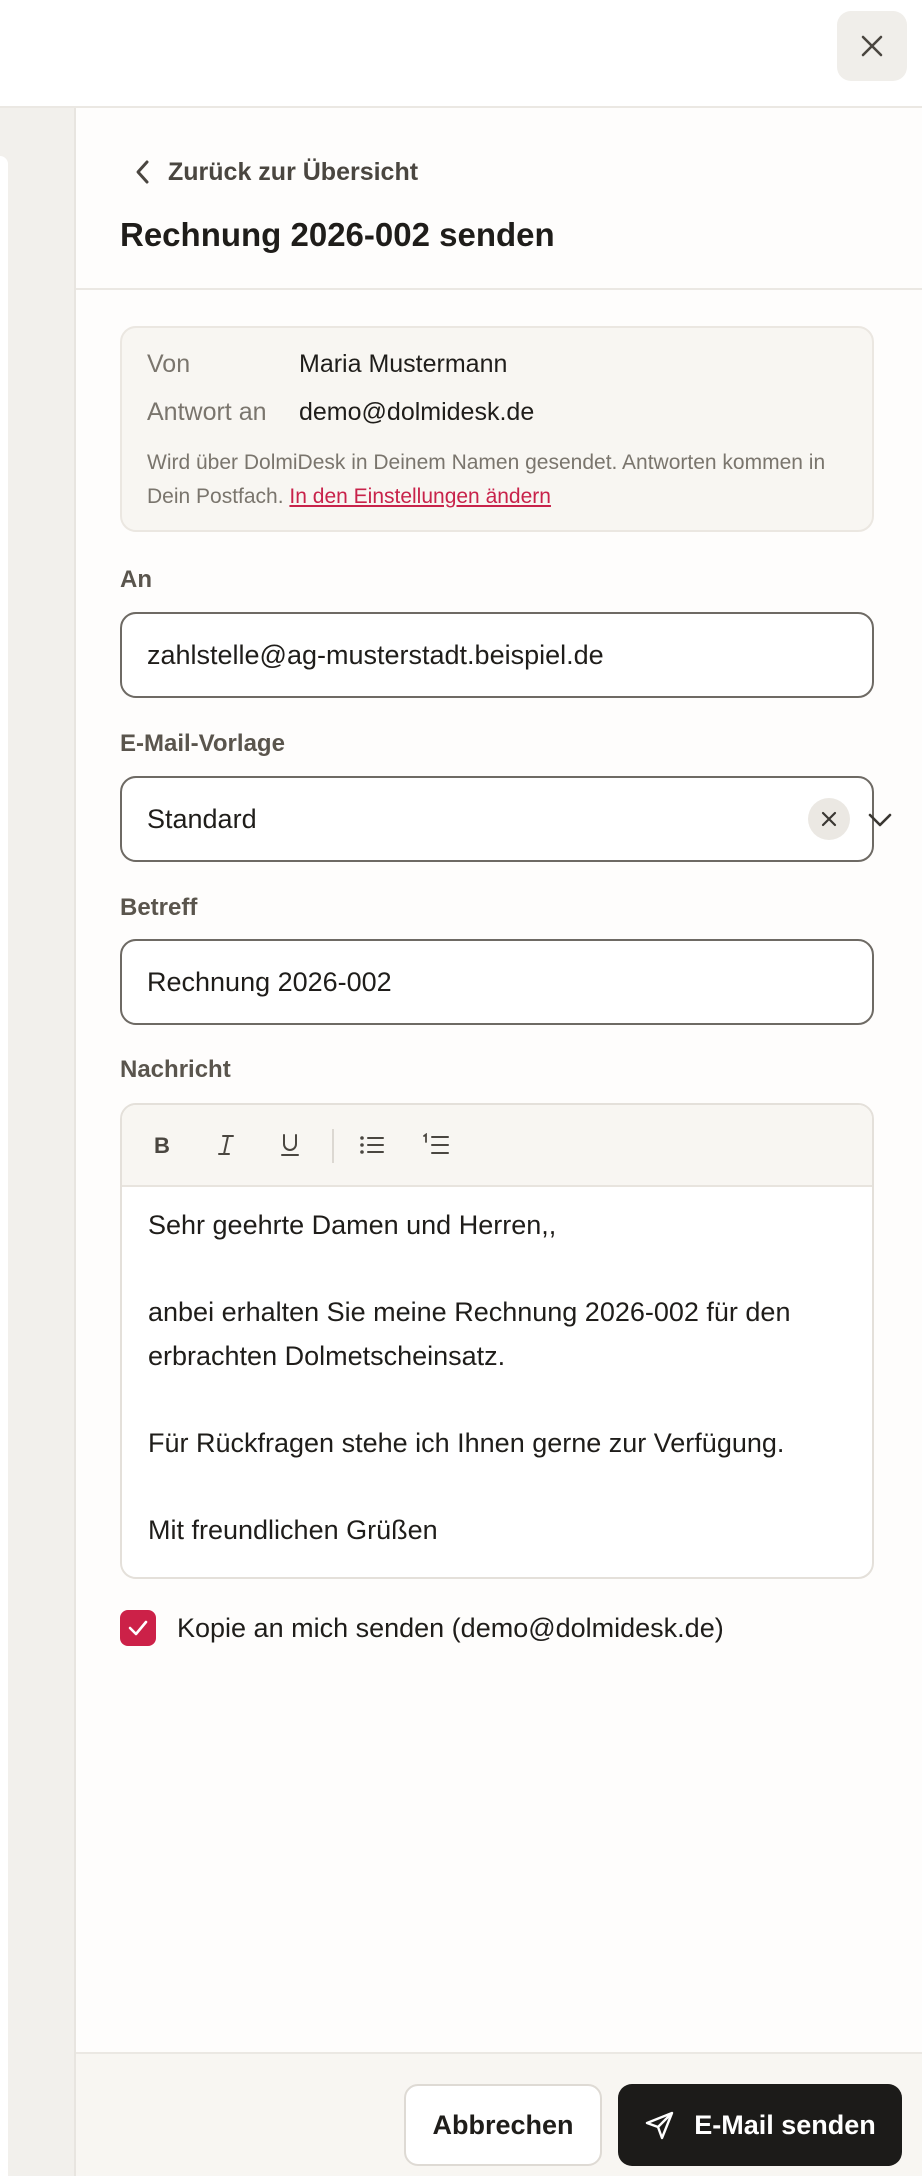 The height and width of the screenshot is (2176, 922). Describe the element at coordinates (497, 1146) in the screenshot. I see `editor-toolbar: B` at that location.